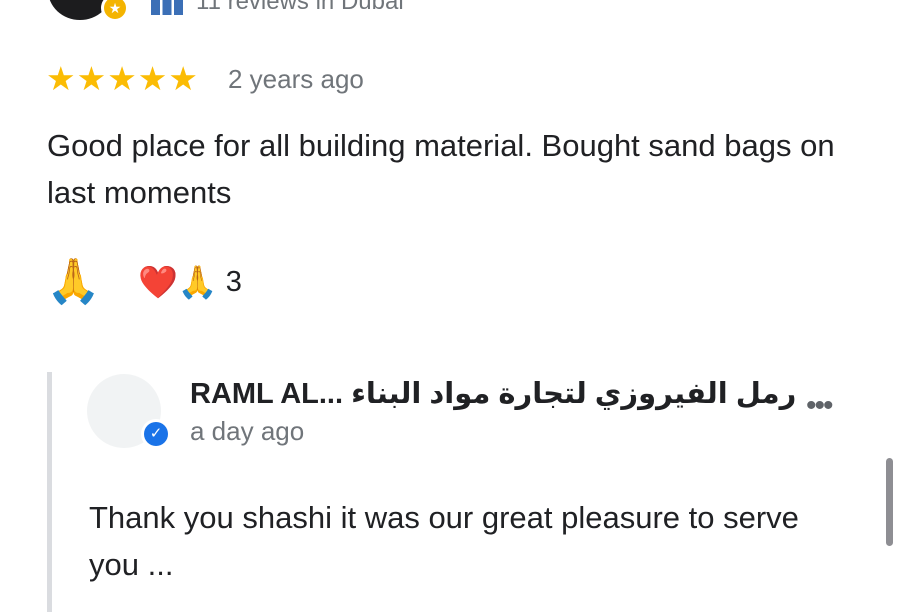  What do you see at coordinates (178, 282) in the screenshot?
I see `reaction-emojis: ❤️🙏` at bounding box center [178, 282].